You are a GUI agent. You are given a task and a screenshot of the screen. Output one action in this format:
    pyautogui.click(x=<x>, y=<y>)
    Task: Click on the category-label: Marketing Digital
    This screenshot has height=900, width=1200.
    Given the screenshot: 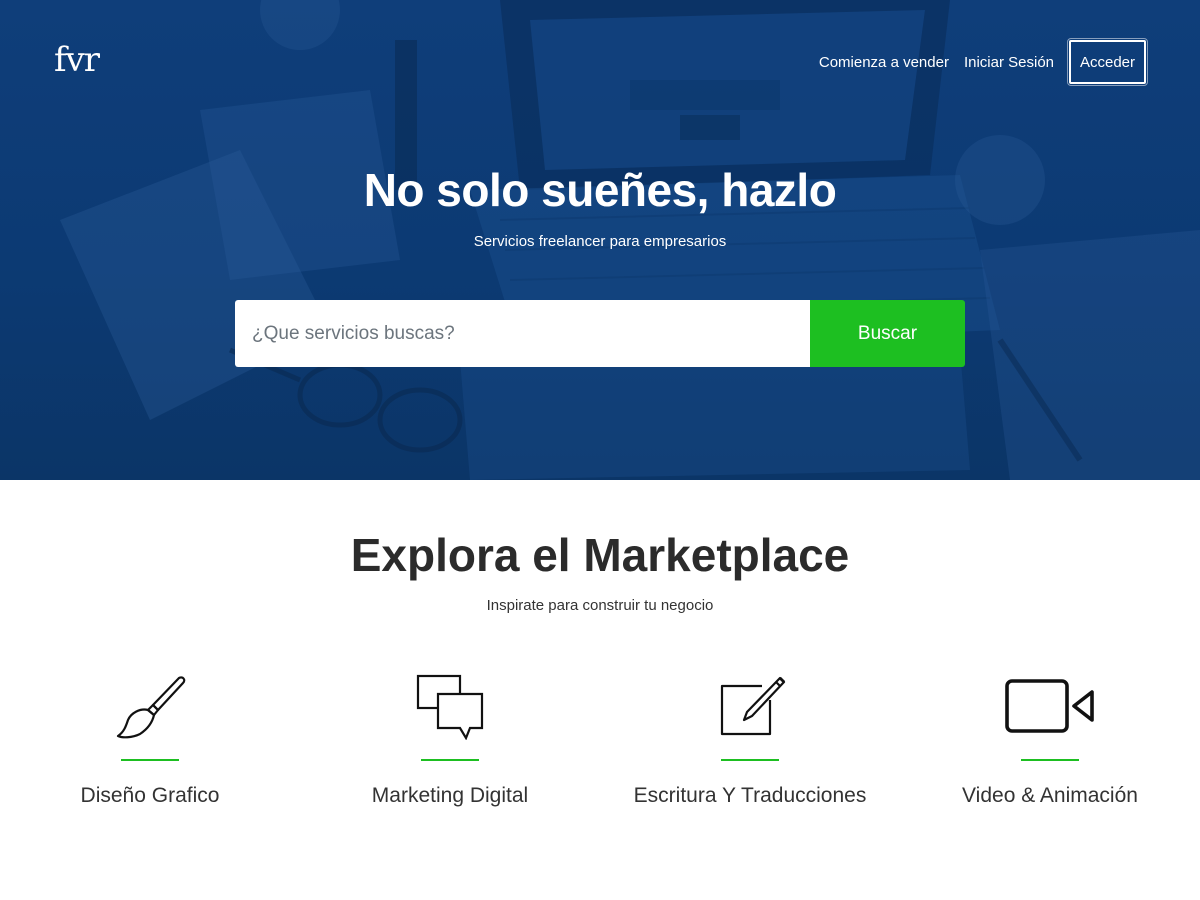 What is the action you would take?
    pyautogui.click(x=450, y=795)
    